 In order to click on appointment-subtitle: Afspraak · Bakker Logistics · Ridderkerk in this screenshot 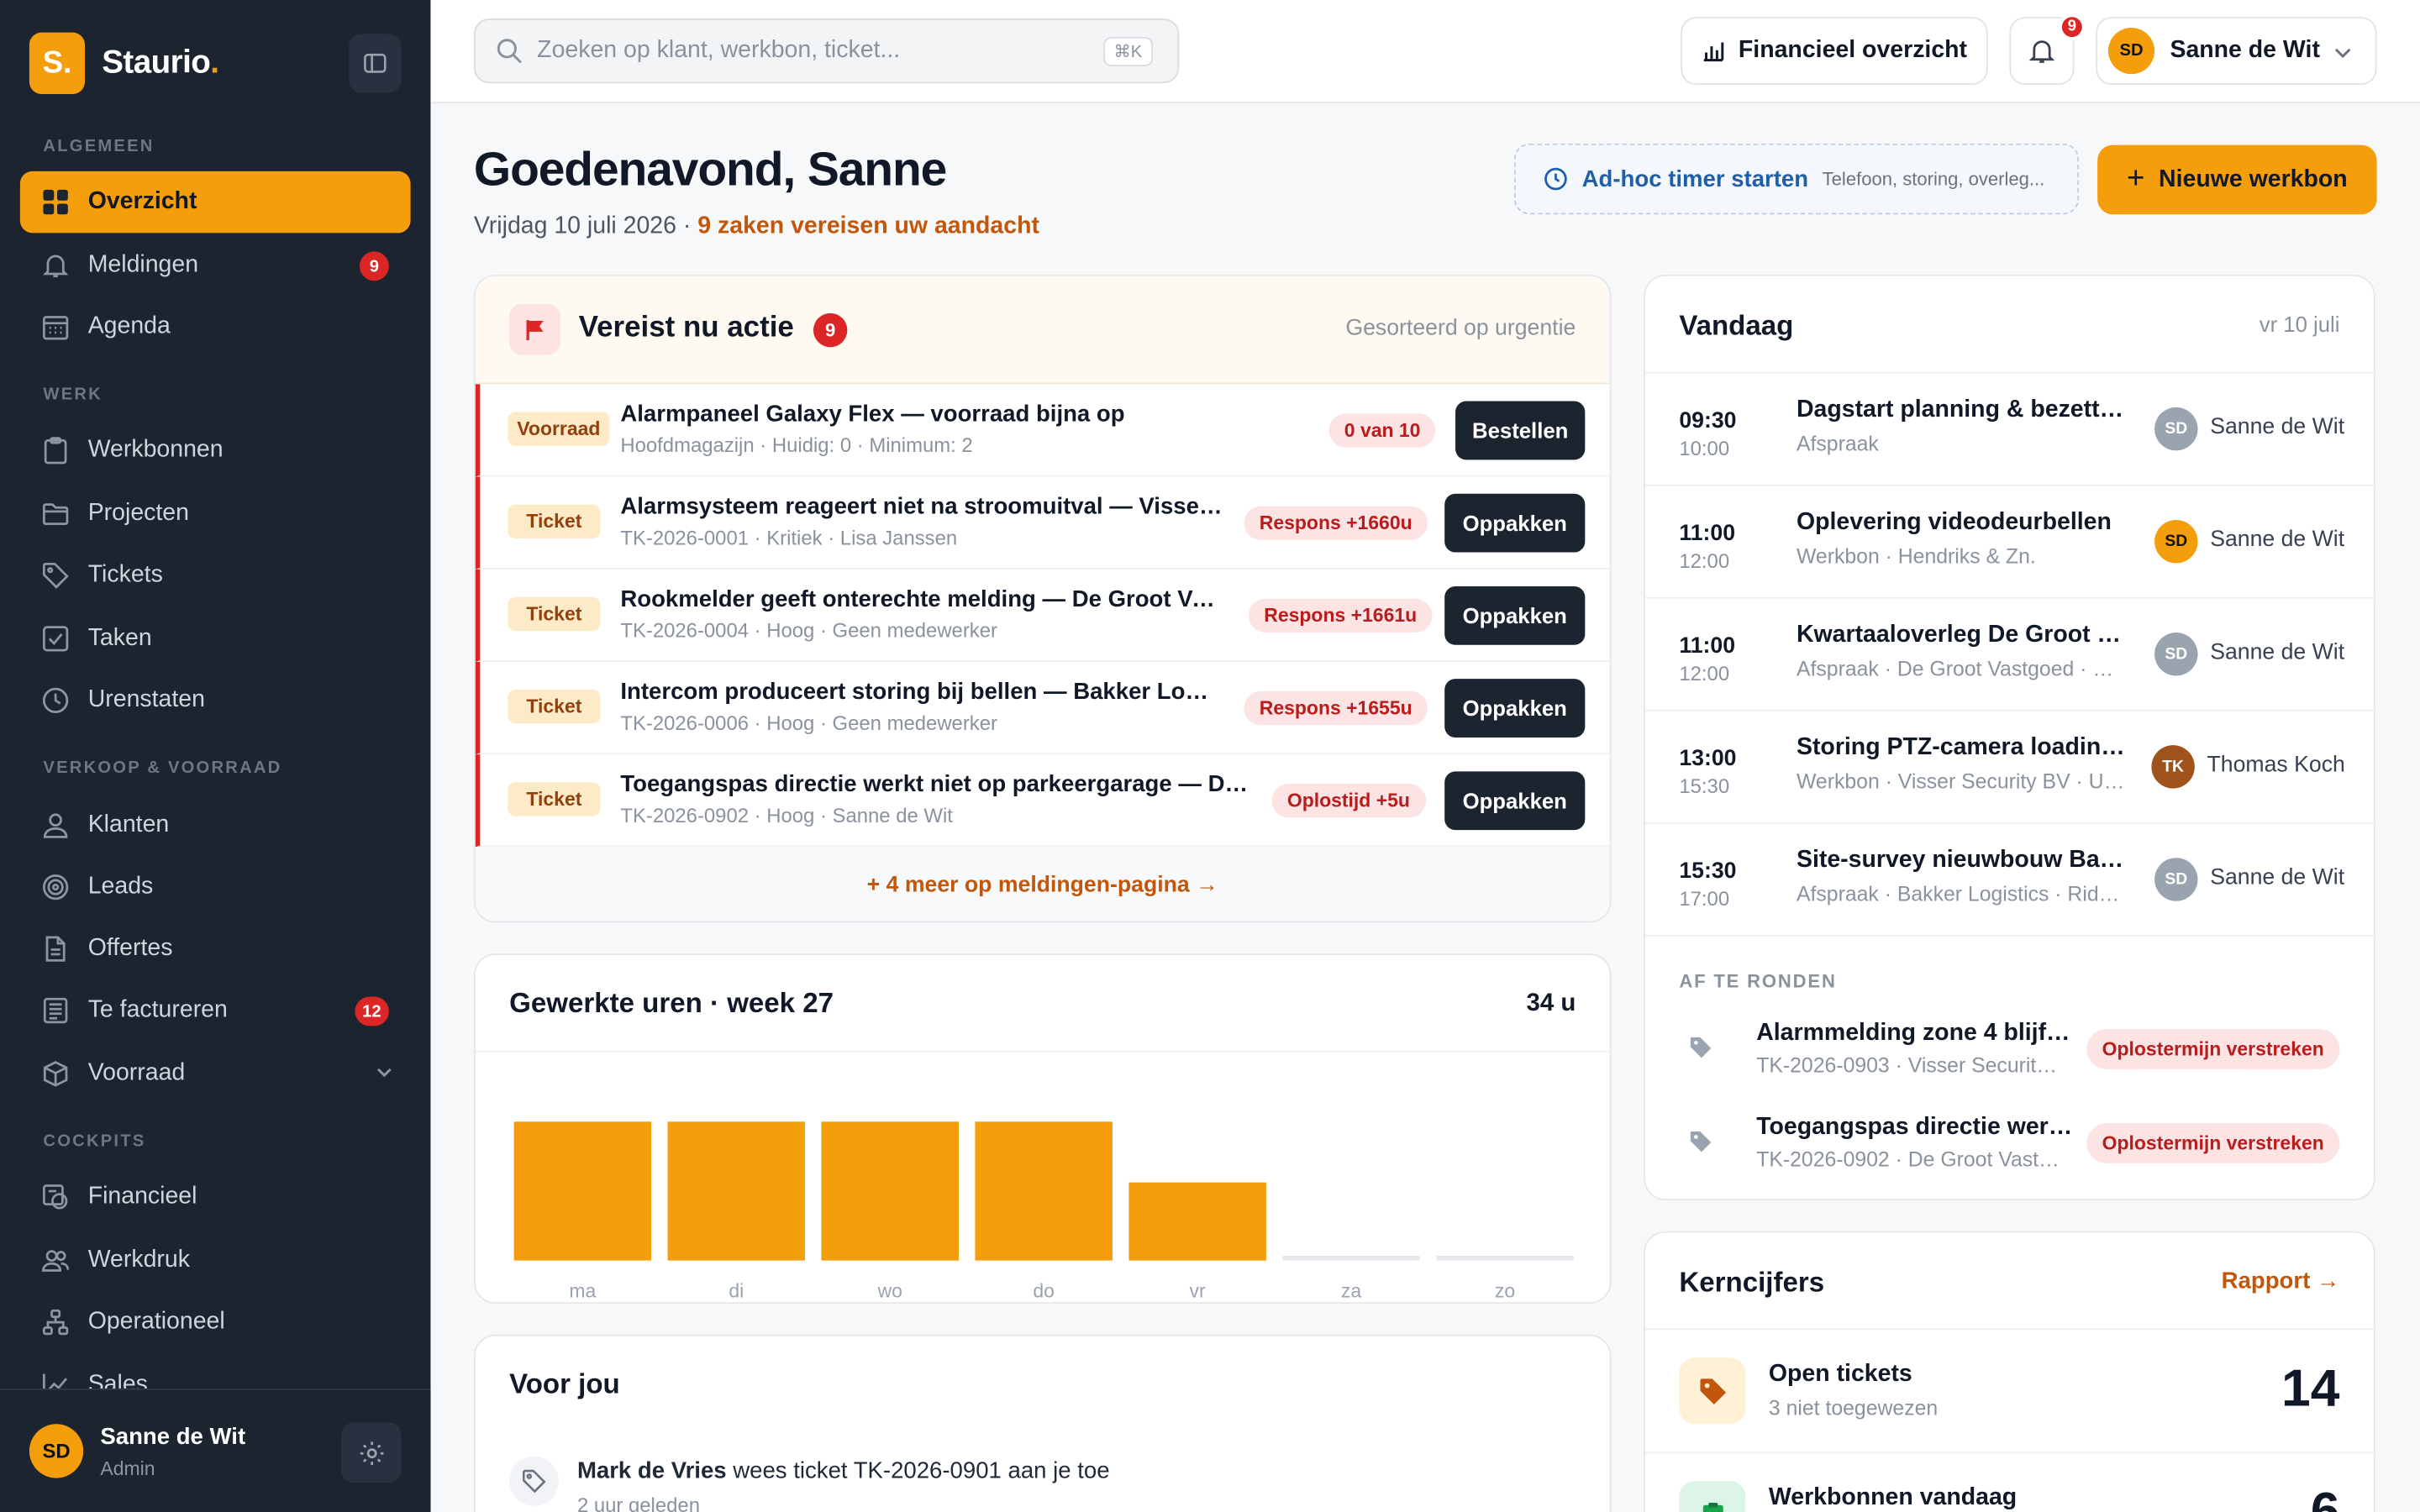, I will do `click(1962, 894)`.